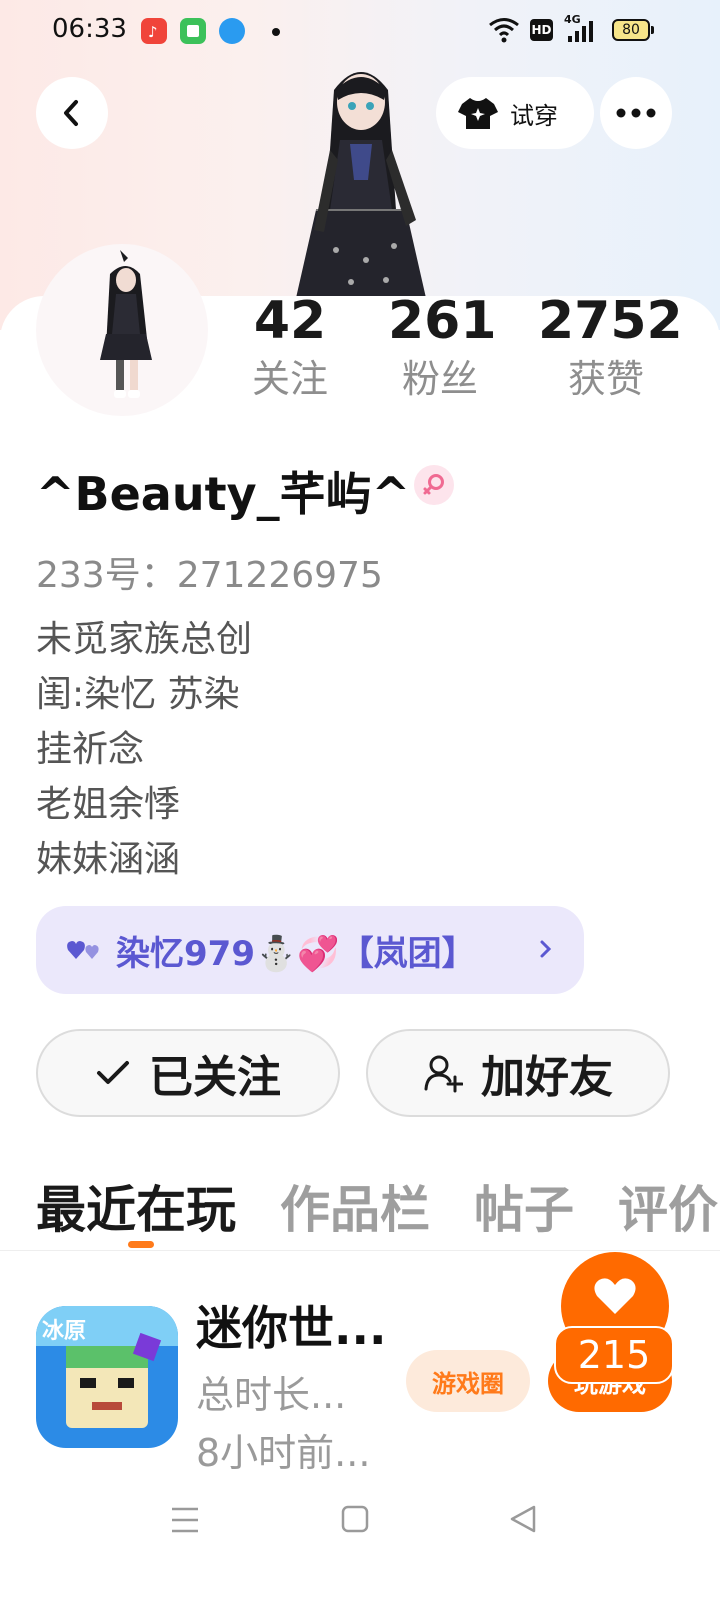 The height and width of the screenshot is (1600, 720). I want to click on clan-label: 染忆979⛄💞【岚团】, so click(296, 953).